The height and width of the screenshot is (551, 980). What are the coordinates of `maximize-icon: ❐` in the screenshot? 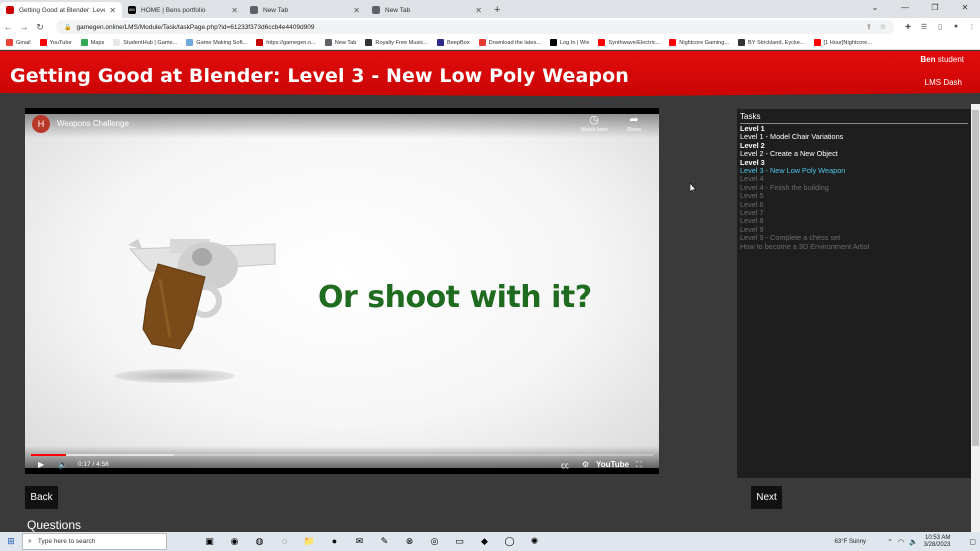 It's located at (935, 8).